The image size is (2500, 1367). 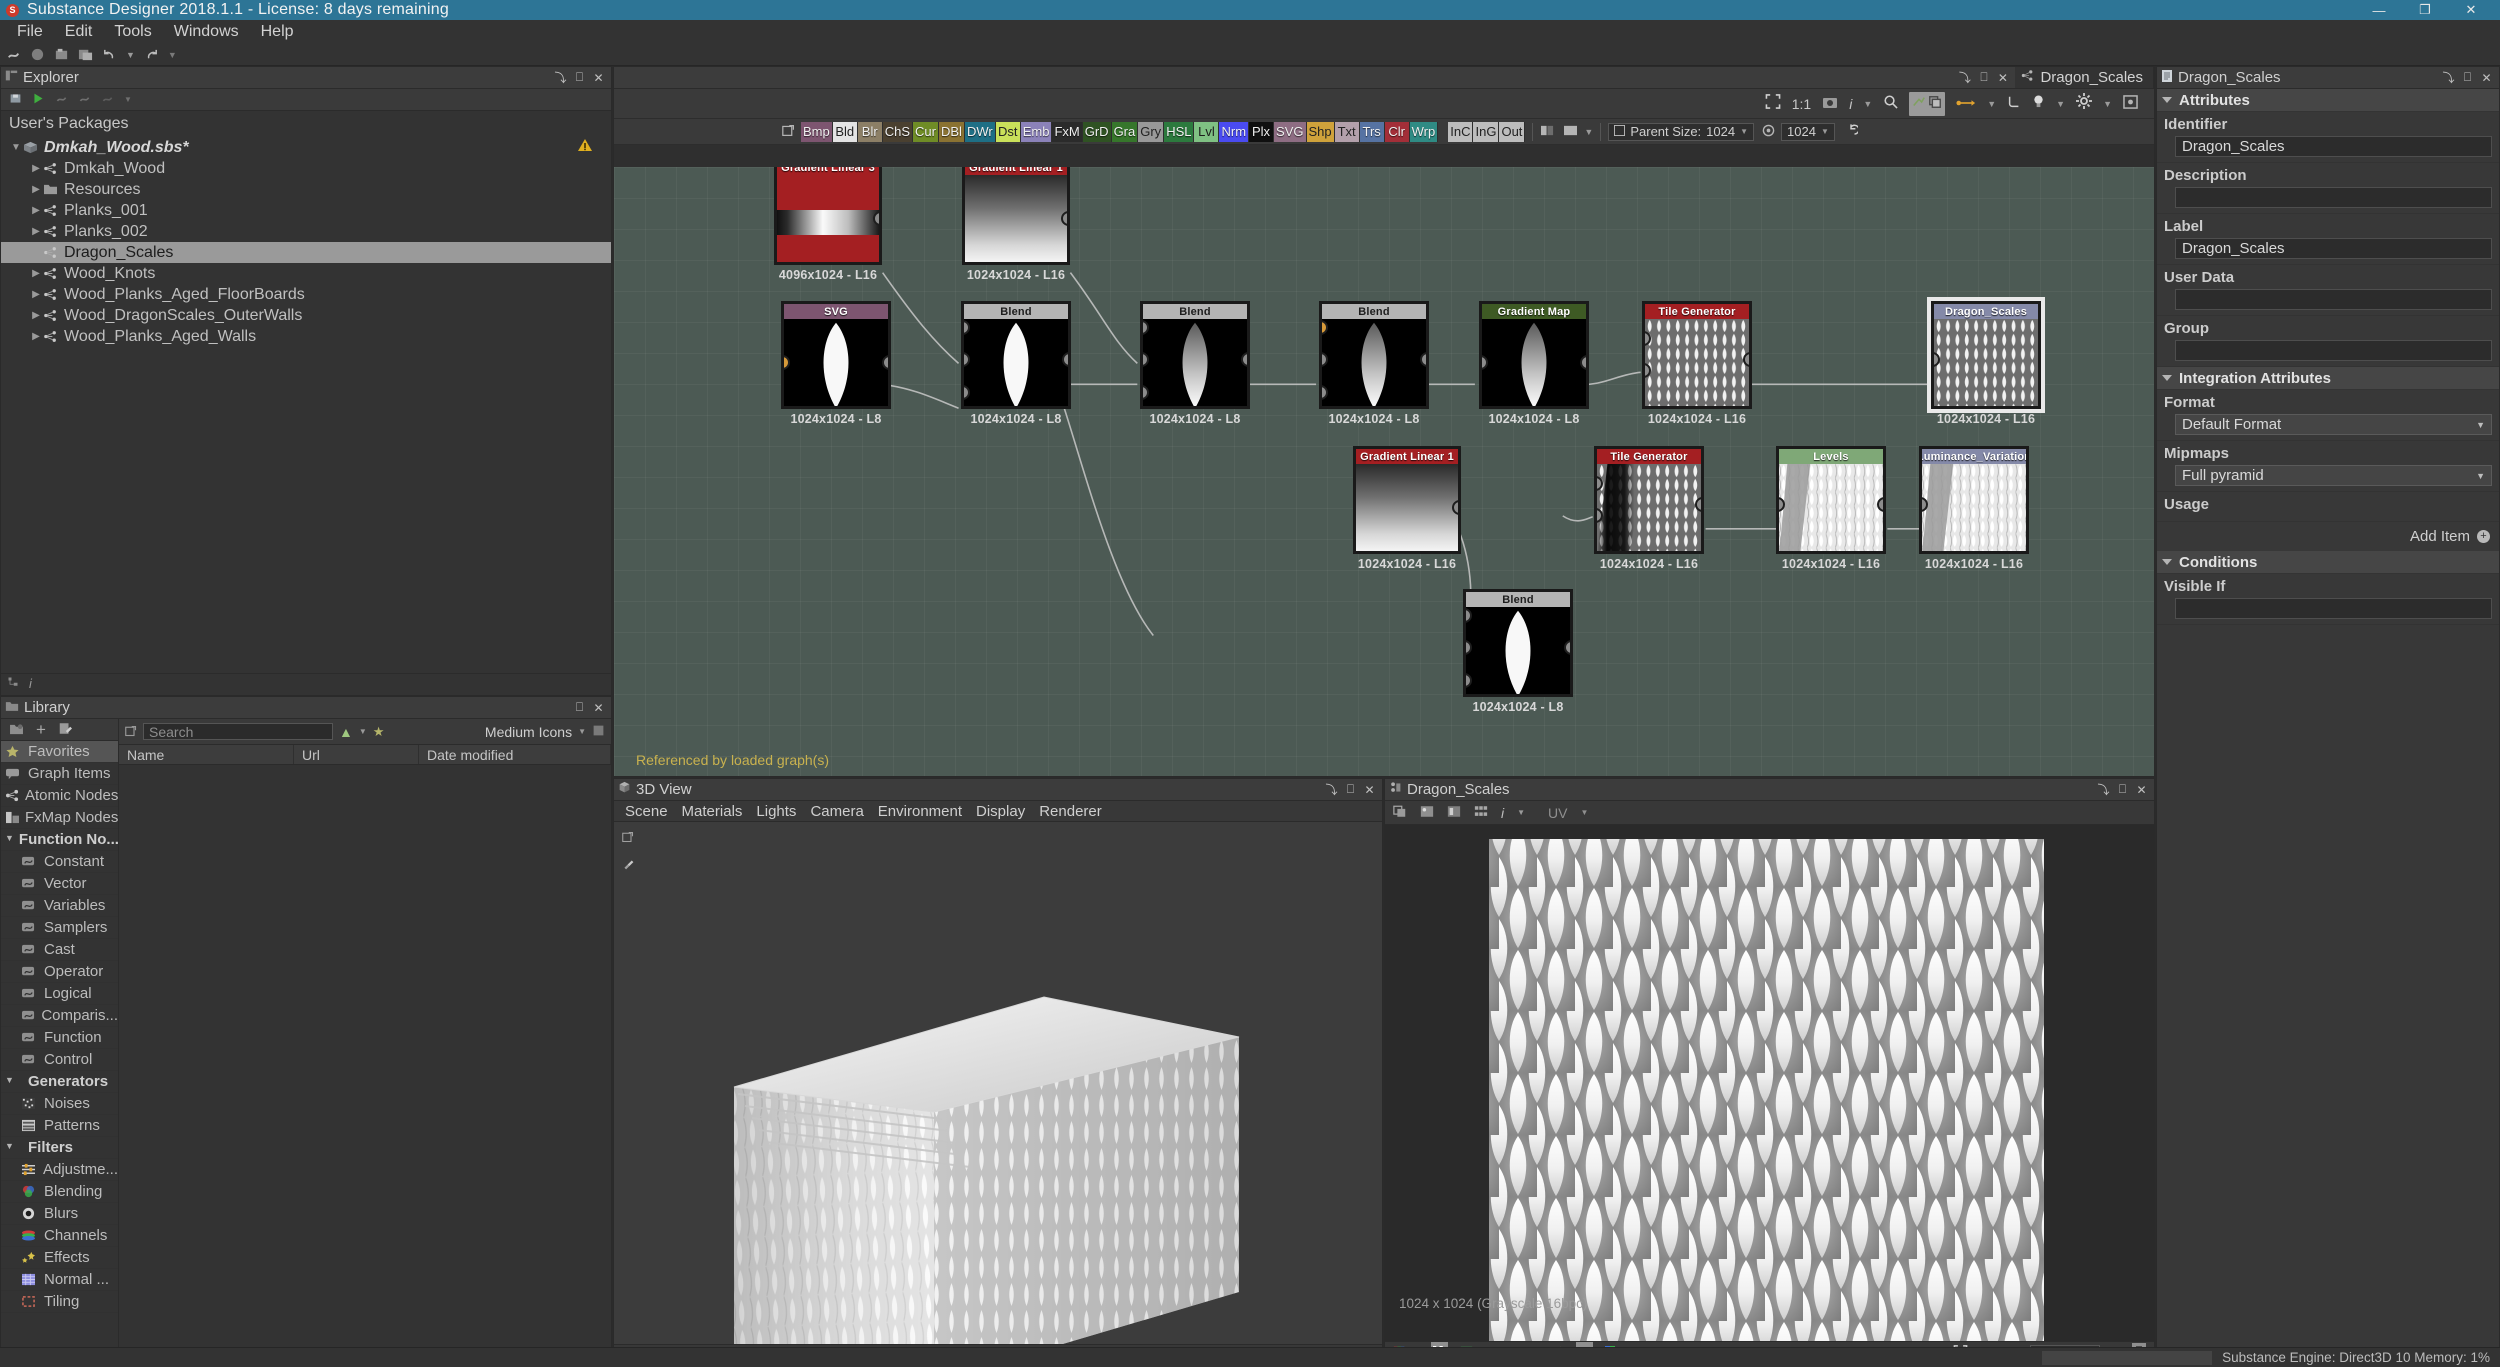 I want to click on search-input: Search, so click(x=238, y=731).